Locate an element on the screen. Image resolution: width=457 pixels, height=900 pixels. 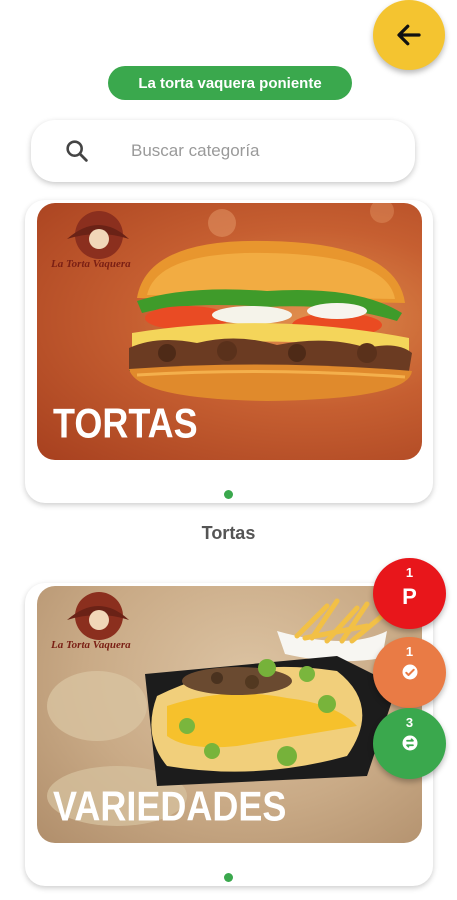
orders-in-progress-count: 1 is located at coordinates (409, 651).